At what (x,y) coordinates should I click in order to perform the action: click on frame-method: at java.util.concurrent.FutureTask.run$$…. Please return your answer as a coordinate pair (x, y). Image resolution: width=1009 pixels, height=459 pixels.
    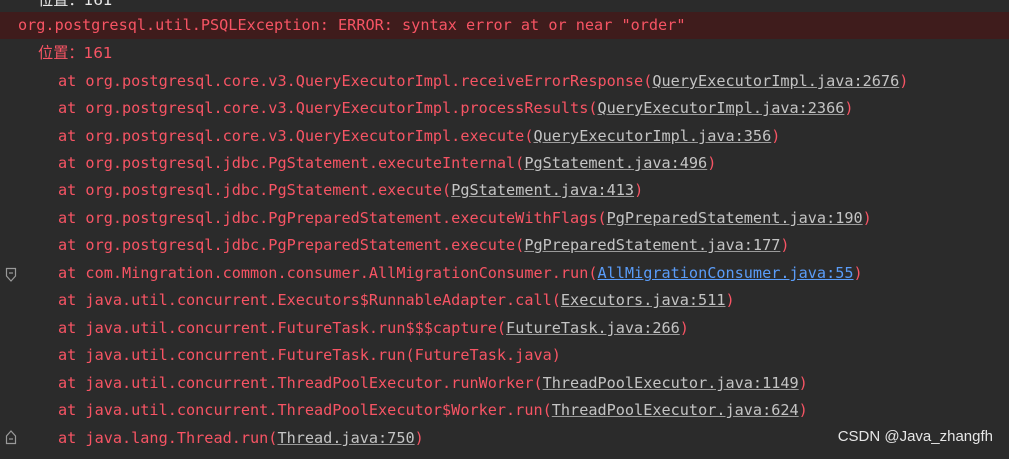
    Looking at the image, I should click on (282, 328).